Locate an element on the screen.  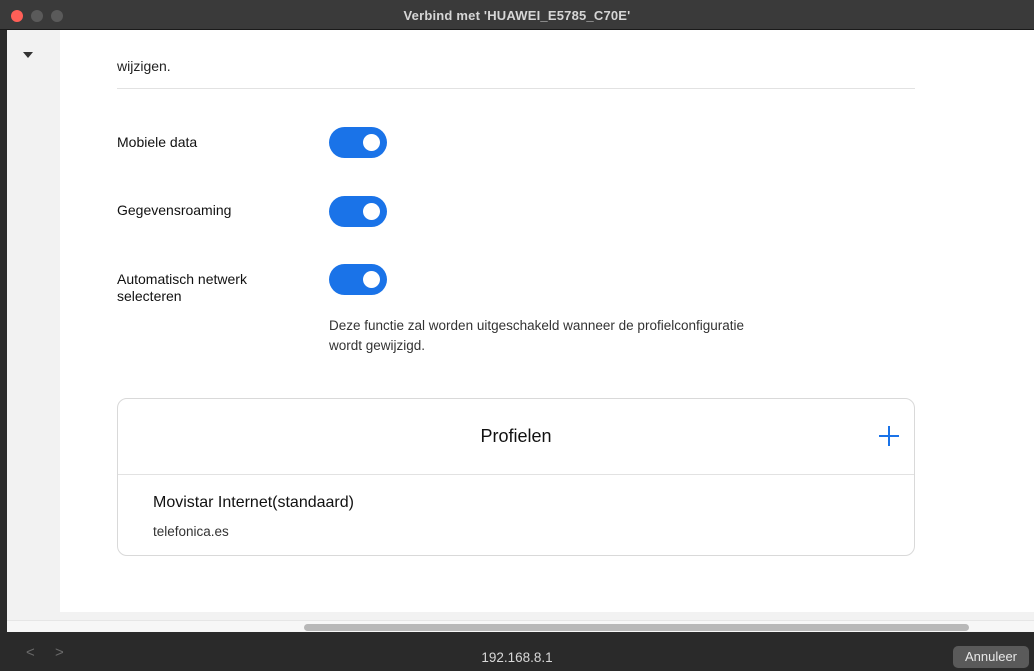
auto-network-label: Automatisch netwerk selecteren is located at coordinates (182, 287).